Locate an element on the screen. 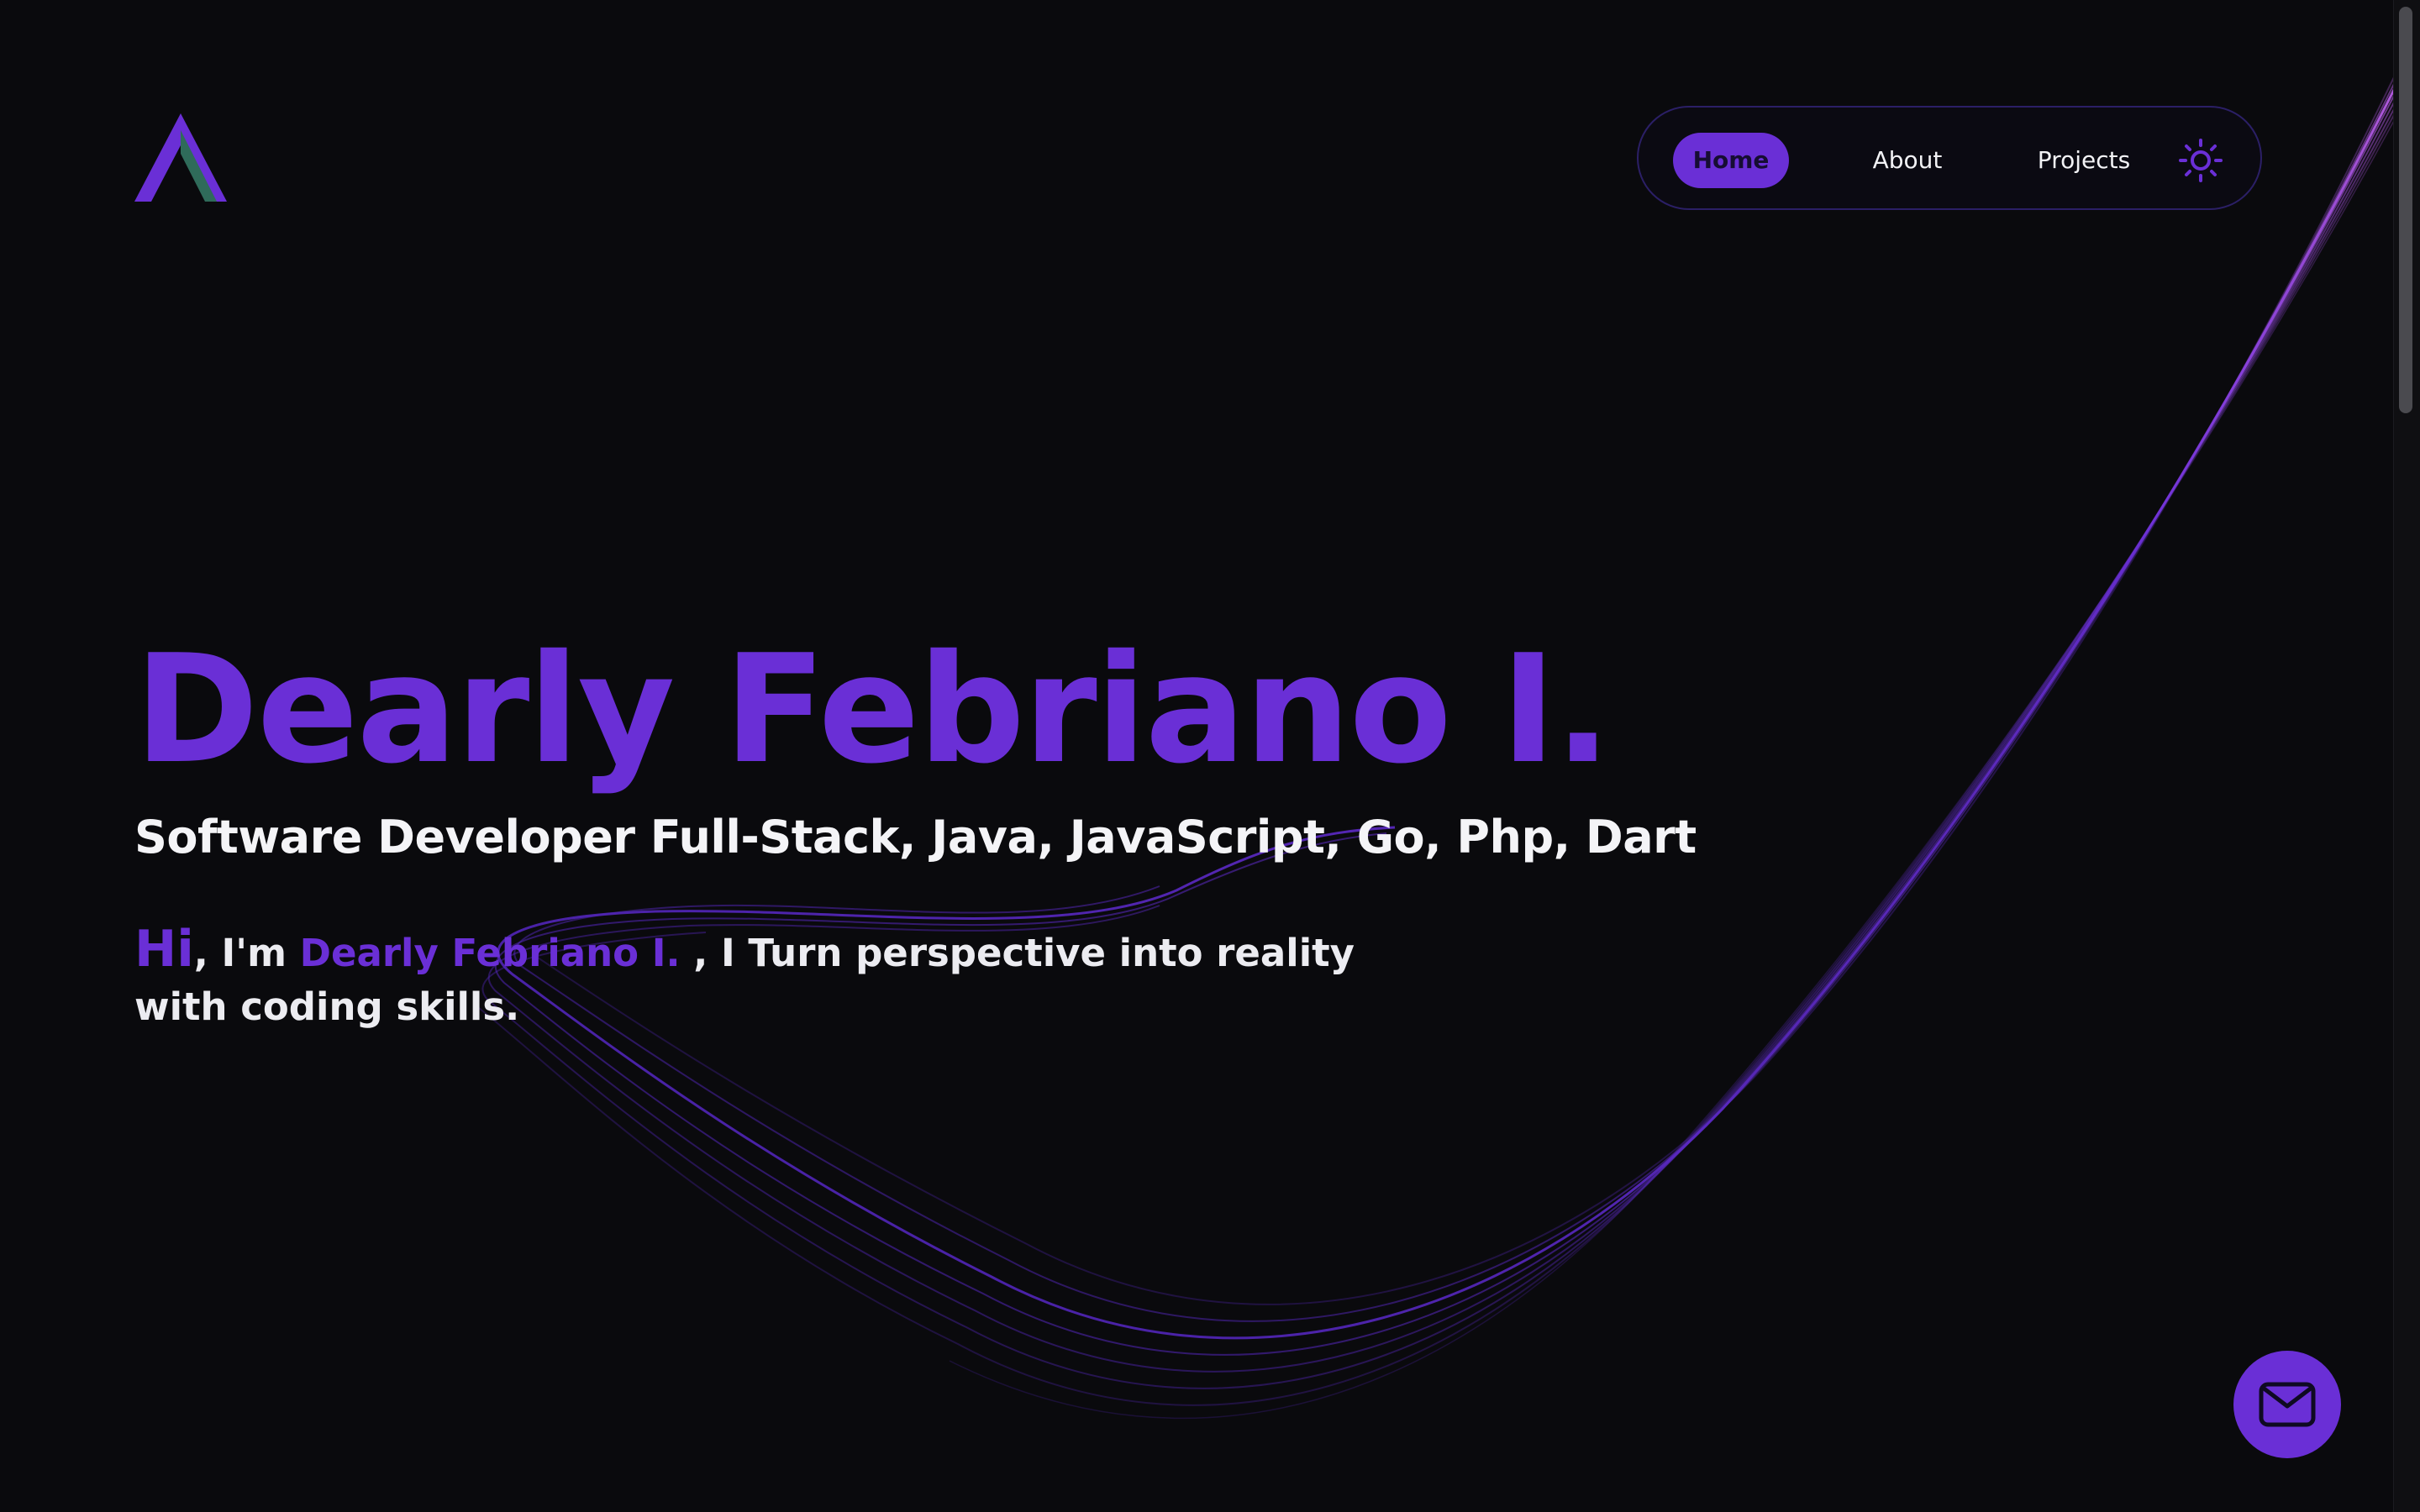 This screenshot has height=1512, width=2420. nav-about-link: About is located at coordinates (1908, 160).